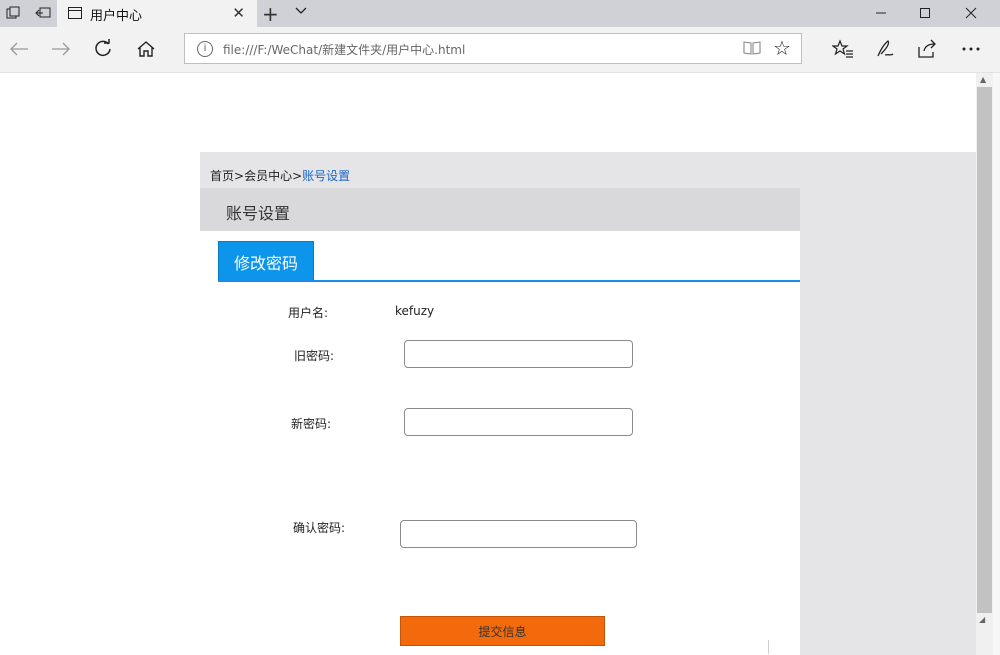 The height and width of the screenshot is (655, 1000). What do you see at coordinates (502, 631) in the screenshot?
I see `submit-button: 提交信息` at bounding box center [502, 631].